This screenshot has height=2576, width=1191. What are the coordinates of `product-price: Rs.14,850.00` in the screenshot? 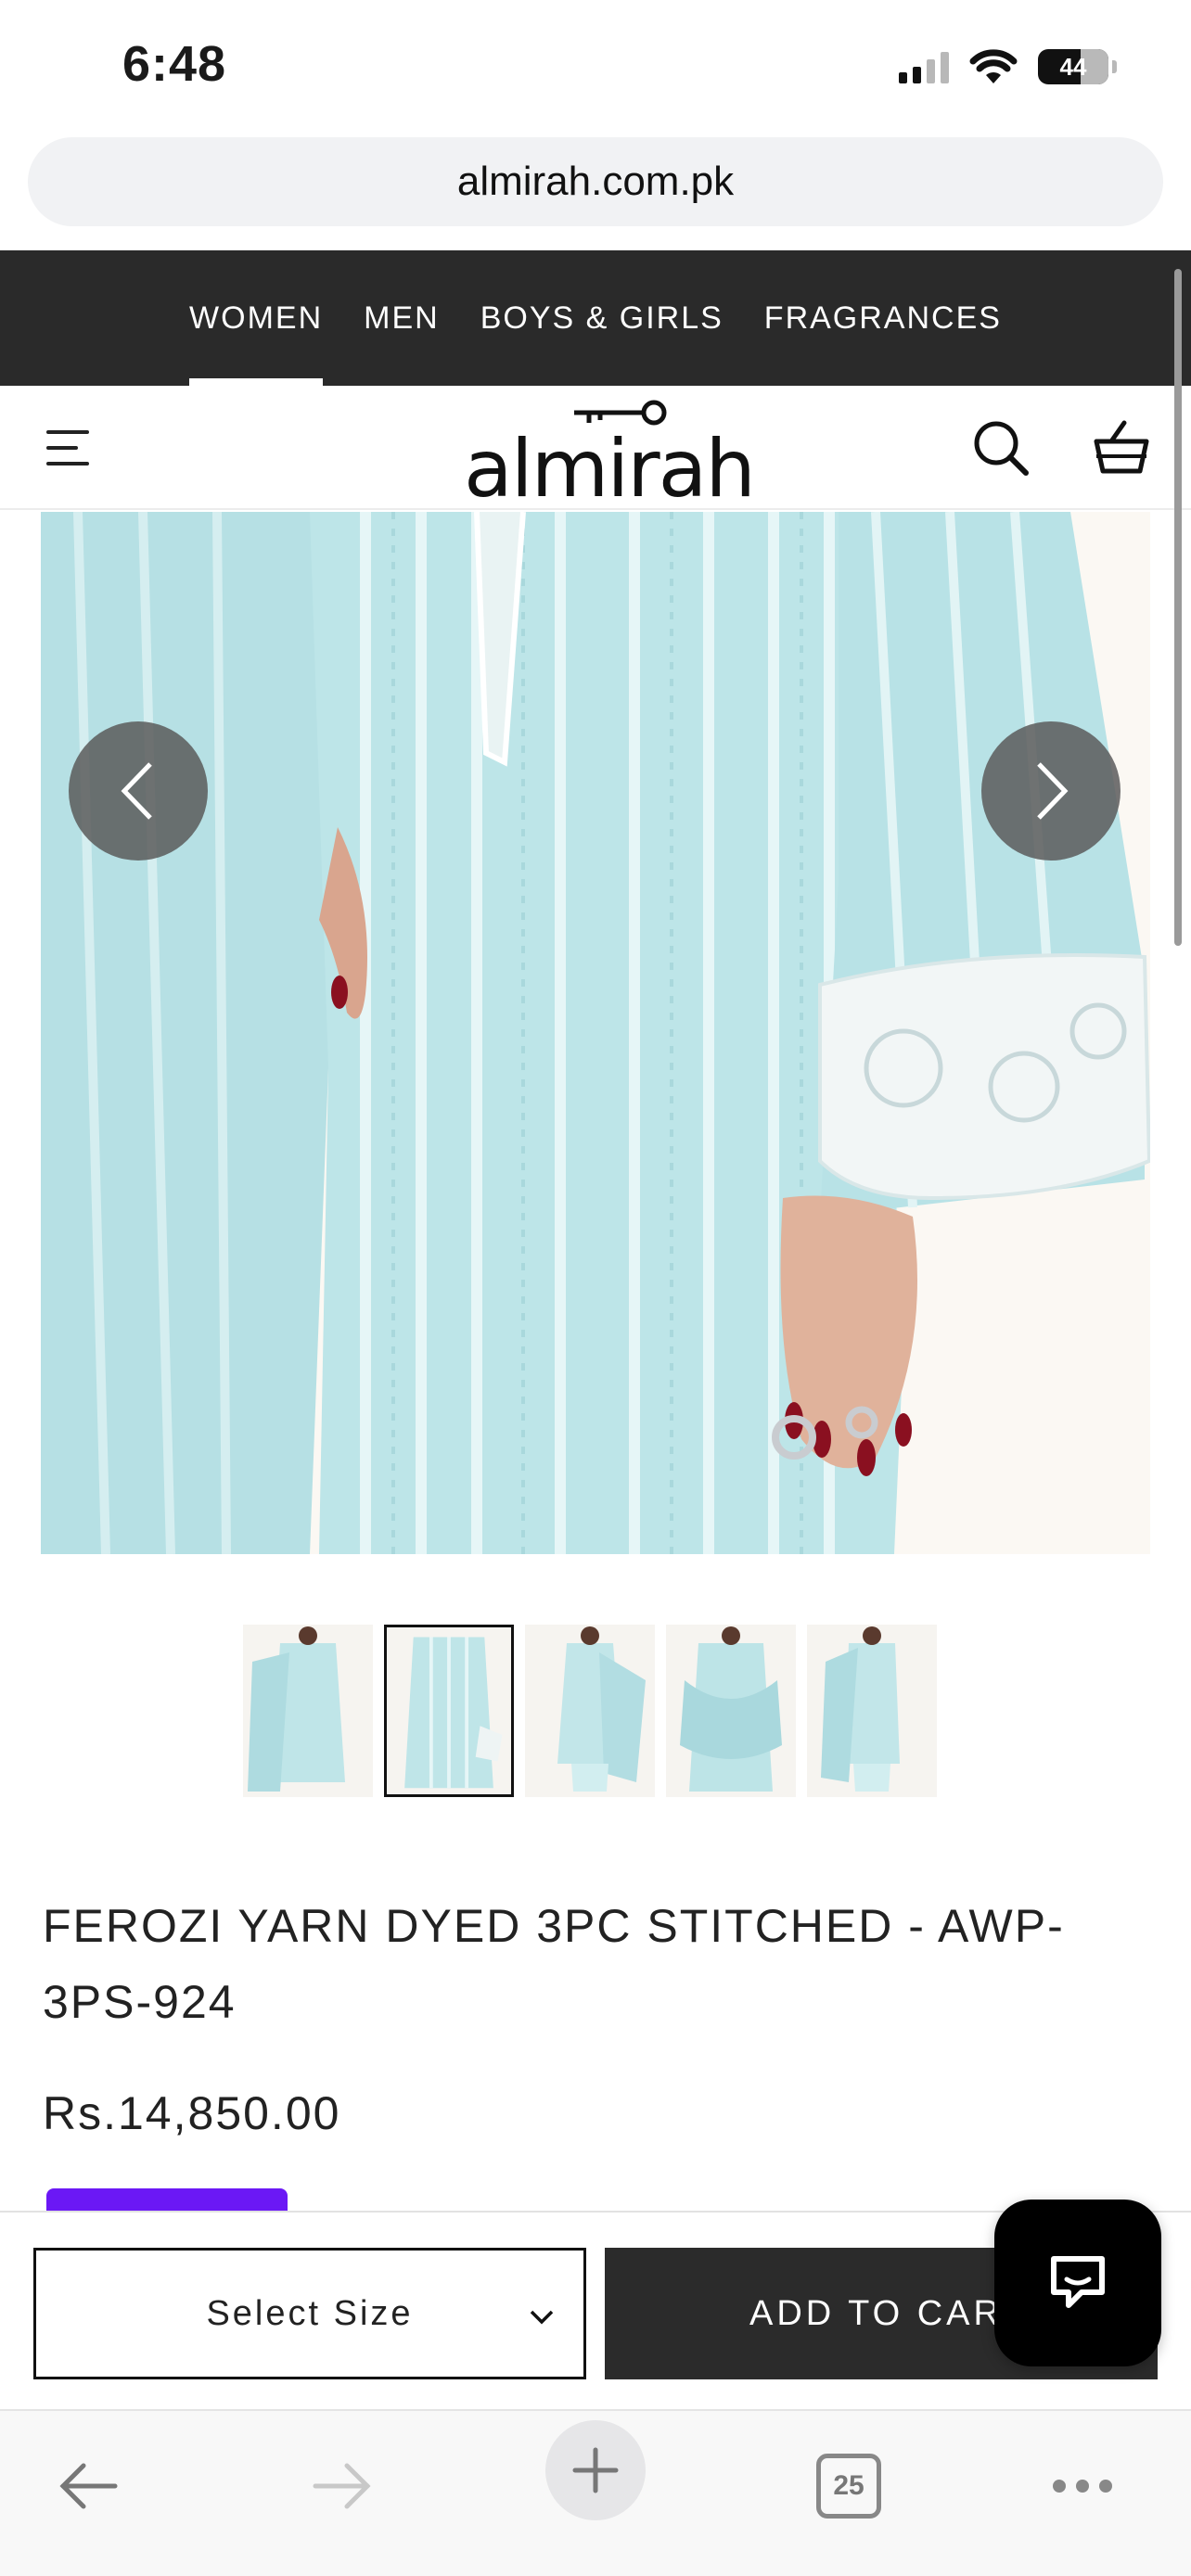 It's located at (192, 2113).